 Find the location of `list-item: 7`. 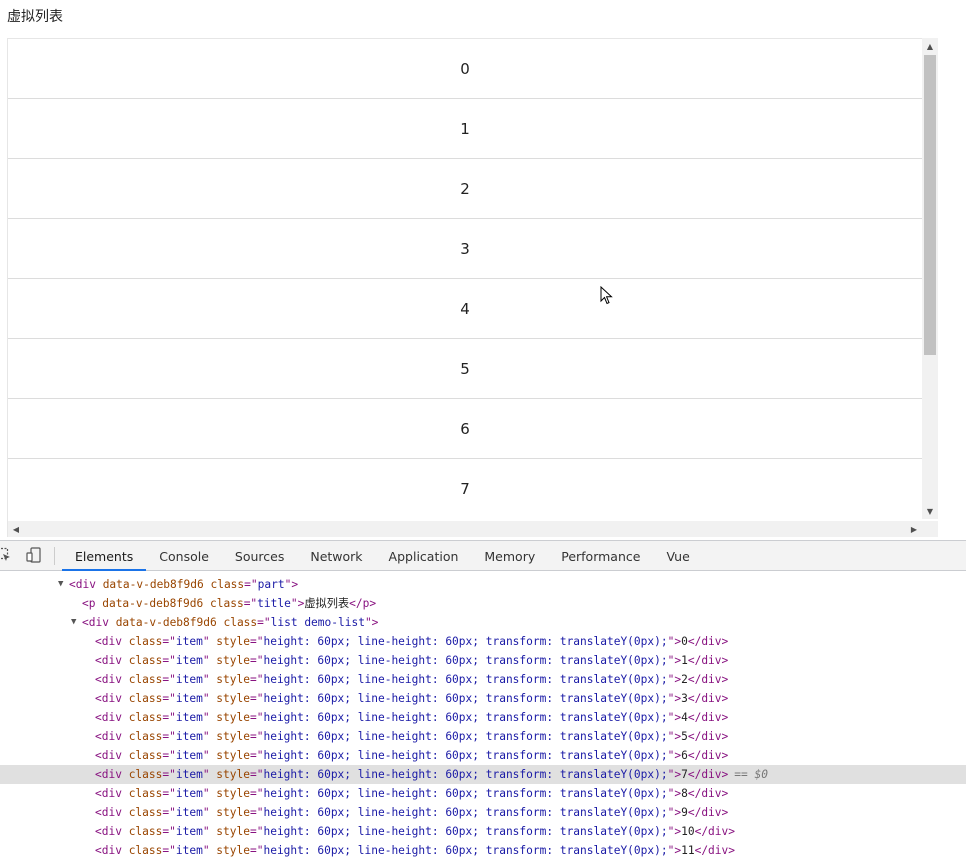

list-item: 7 is located at coordinates (465, 488).